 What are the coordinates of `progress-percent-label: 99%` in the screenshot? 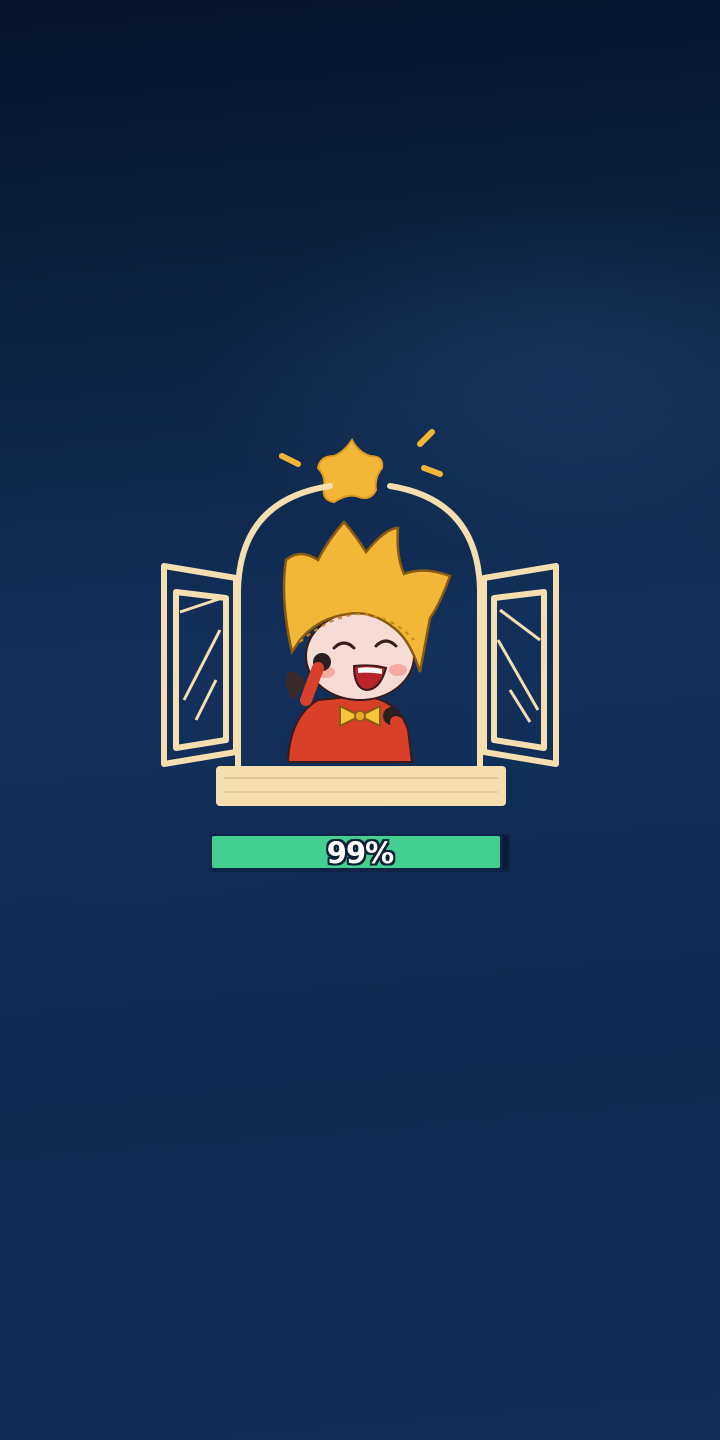 It's located at (360, 853).